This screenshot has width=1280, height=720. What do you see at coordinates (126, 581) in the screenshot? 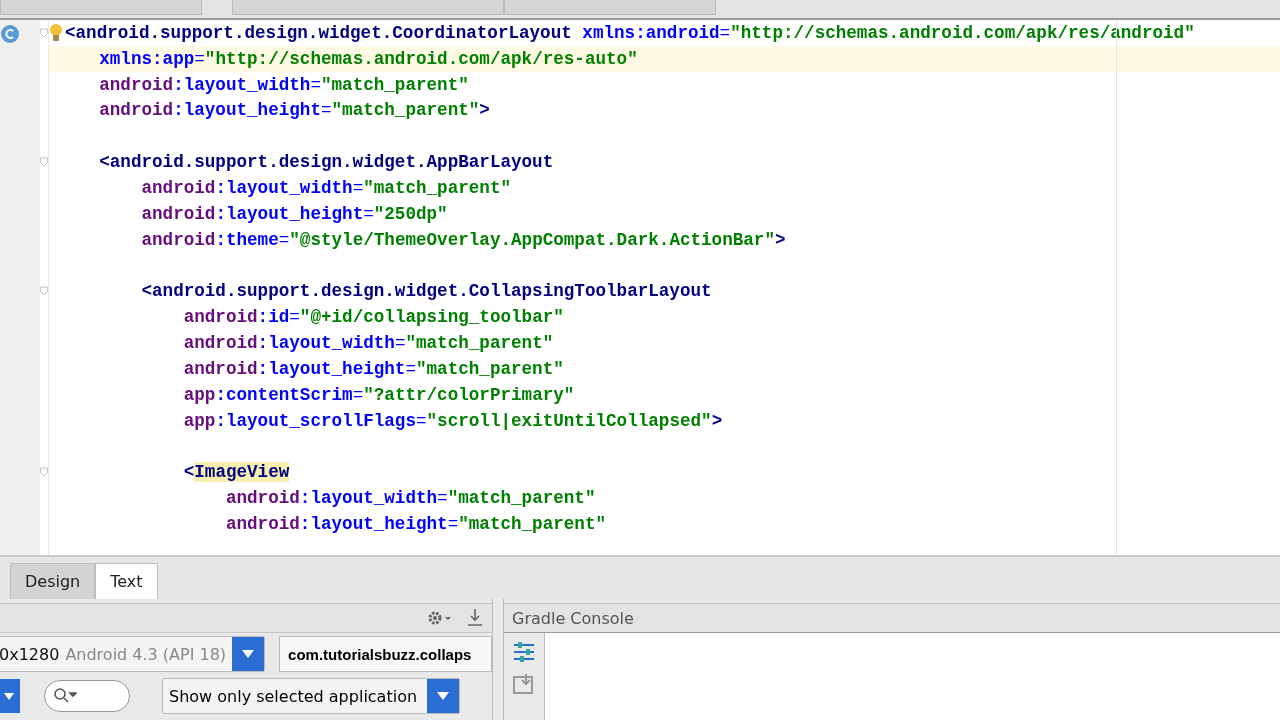
I see `view-tab: Text` at bounding box center [126, 581].